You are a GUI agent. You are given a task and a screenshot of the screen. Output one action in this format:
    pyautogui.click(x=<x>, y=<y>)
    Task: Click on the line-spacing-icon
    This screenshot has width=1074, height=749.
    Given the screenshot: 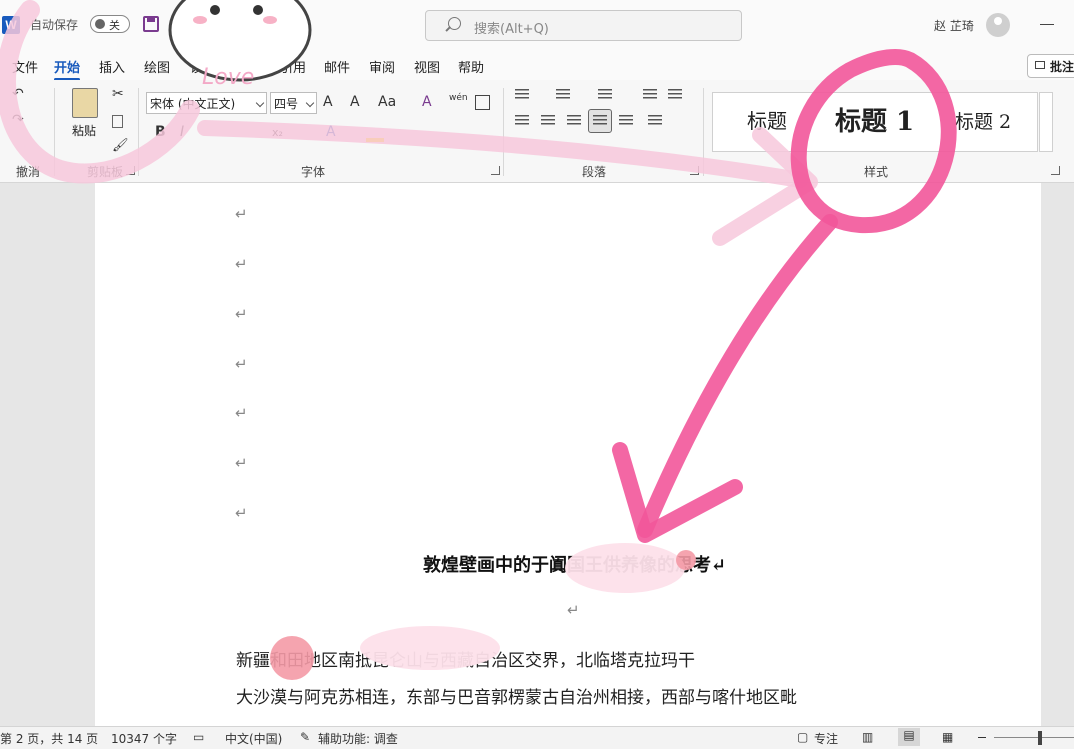 What is the action you would take?
    pyautogui.click(x=655, y=121)
    